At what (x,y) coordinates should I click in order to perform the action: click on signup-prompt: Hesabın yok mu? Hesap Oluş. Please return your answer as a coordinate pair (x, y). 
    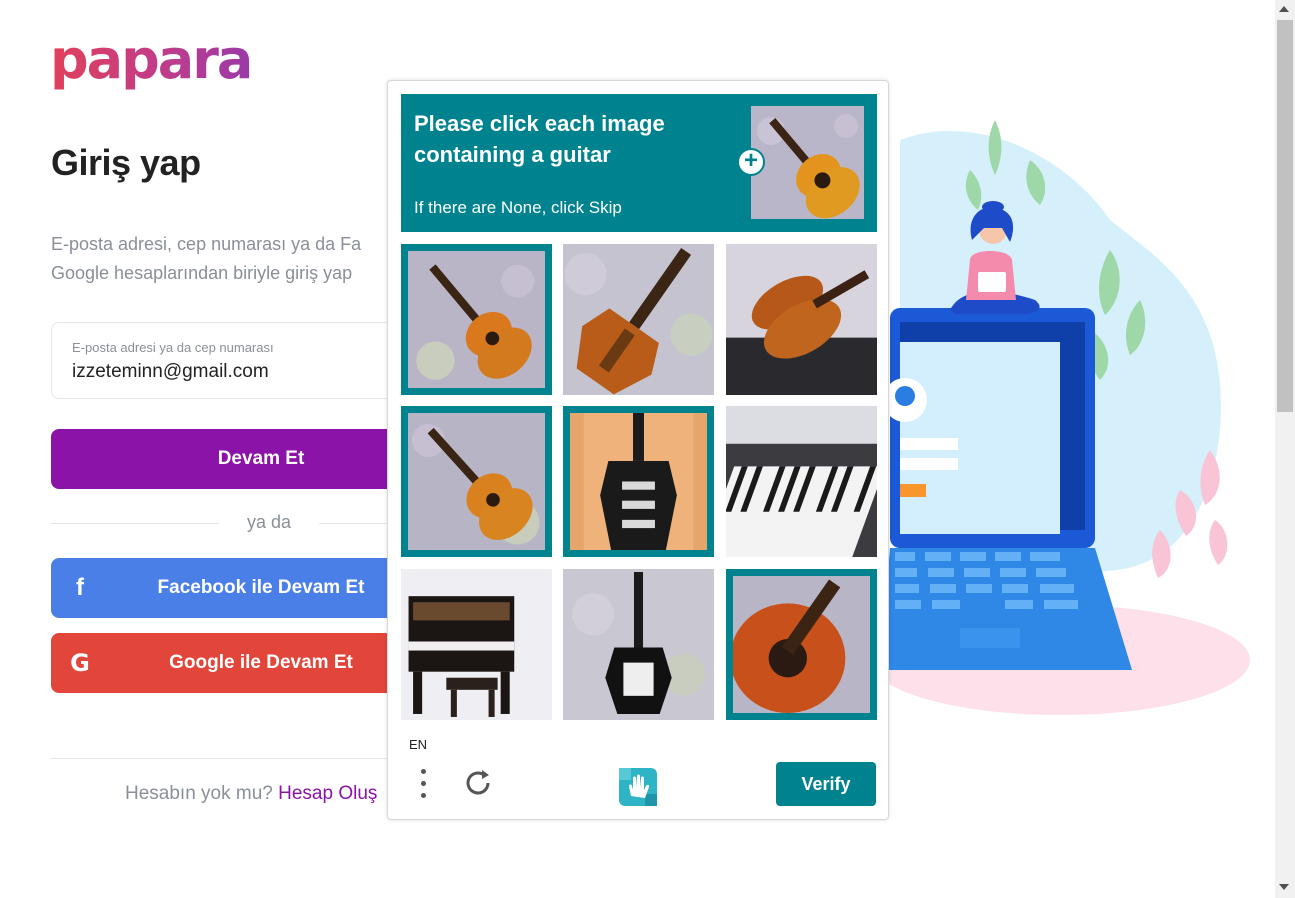
    Looking at the image, I should click on (251, 794).